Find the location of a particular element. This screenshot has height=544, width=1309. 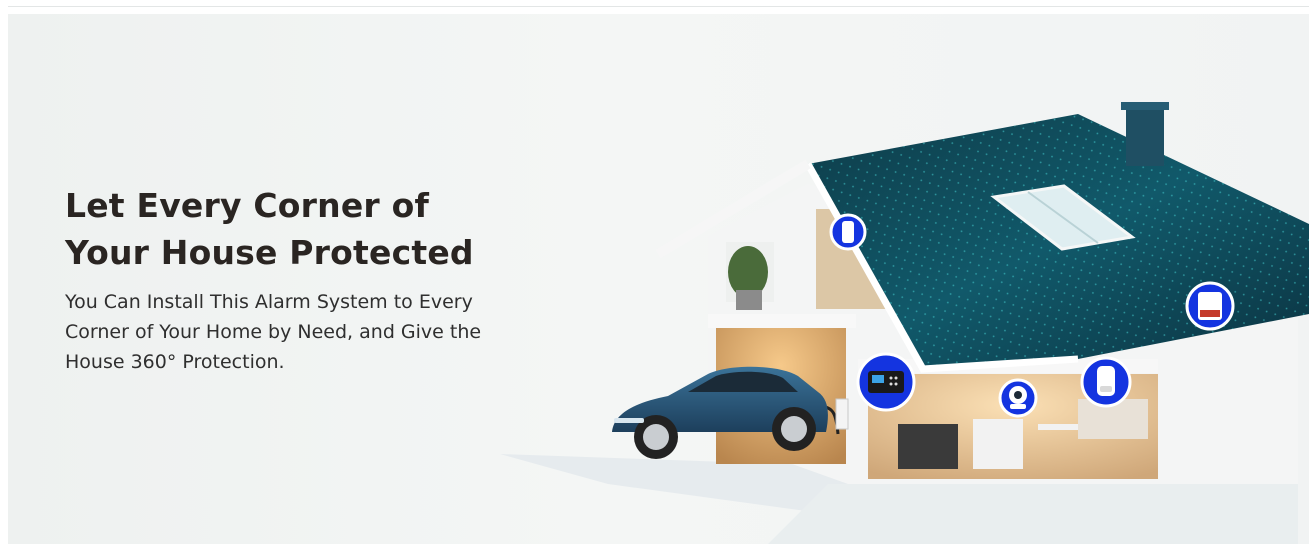

ground is located at coordinates (1033, 514).